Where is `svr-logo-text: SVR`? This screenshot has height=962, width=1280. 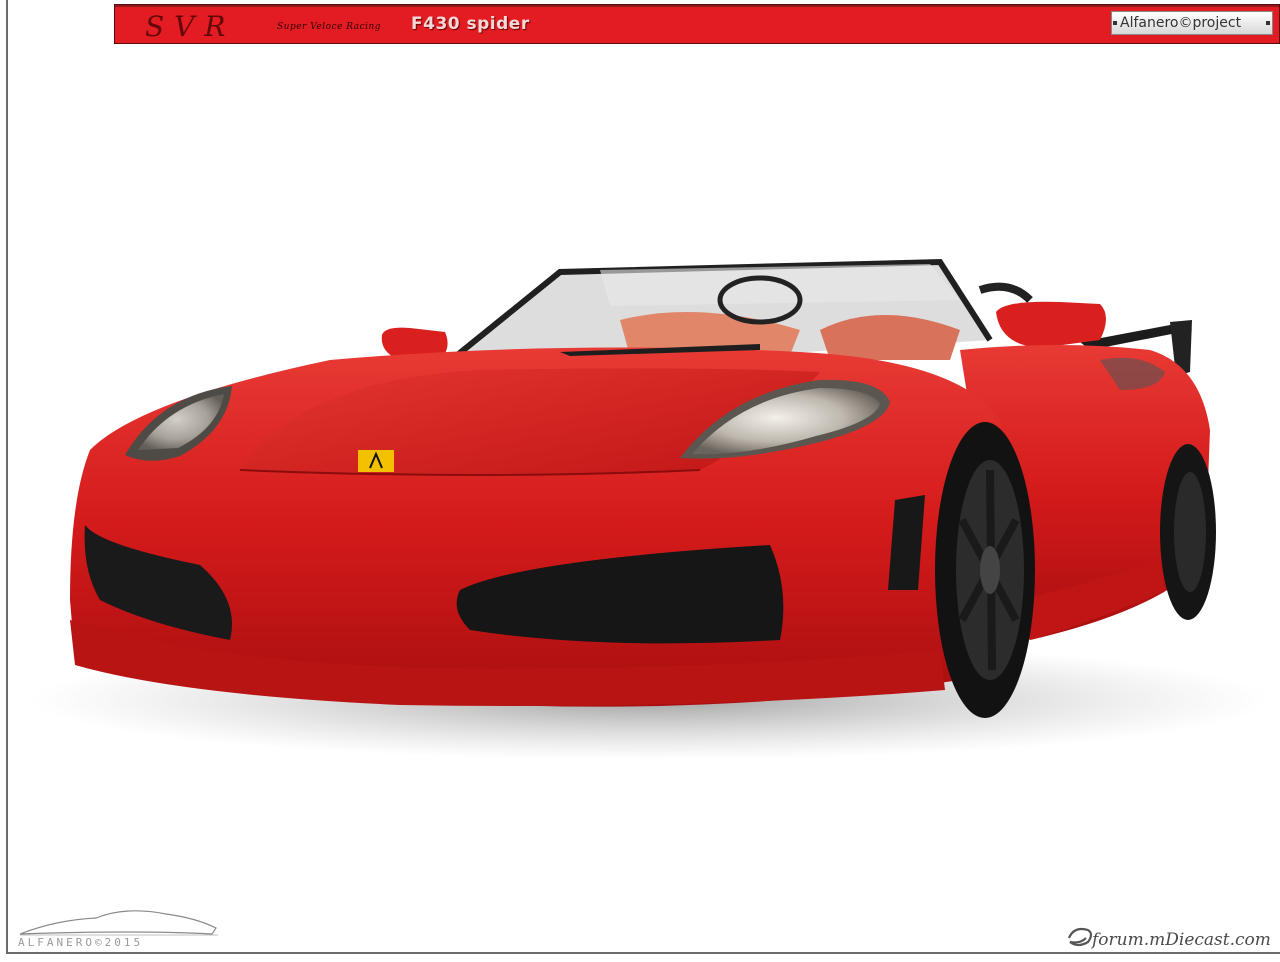 svr-logo-text: SVR is located at coordinates (190, 26).